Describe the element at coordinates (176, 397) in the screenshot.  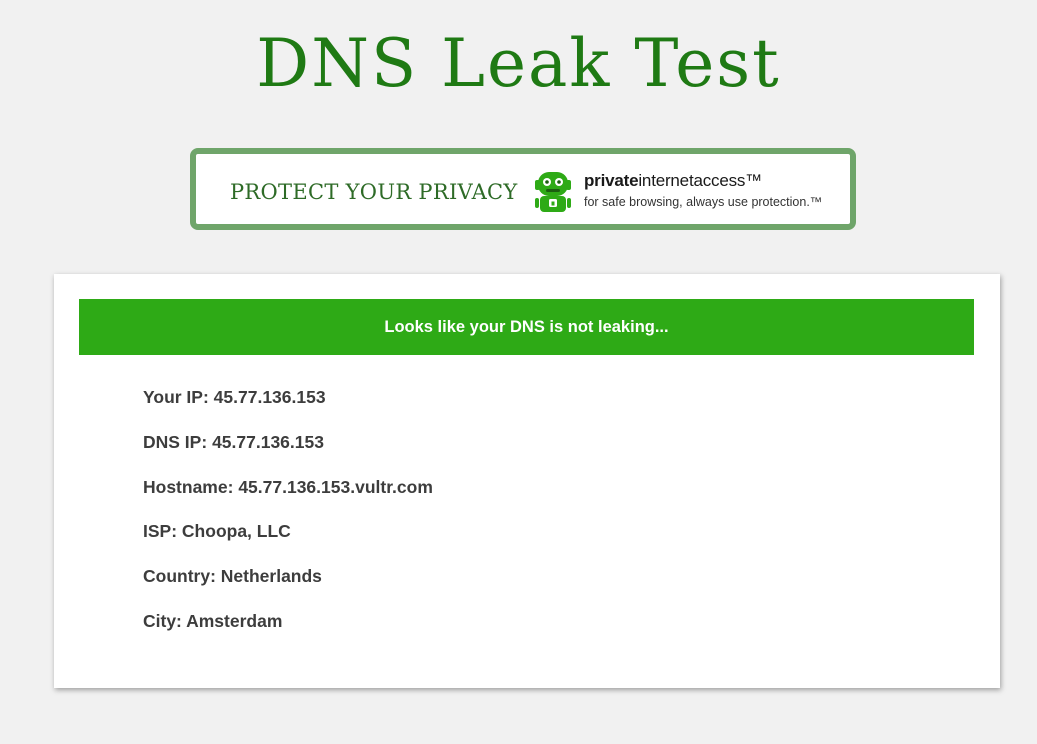
I see `detail-label: Your IP:` at that location.